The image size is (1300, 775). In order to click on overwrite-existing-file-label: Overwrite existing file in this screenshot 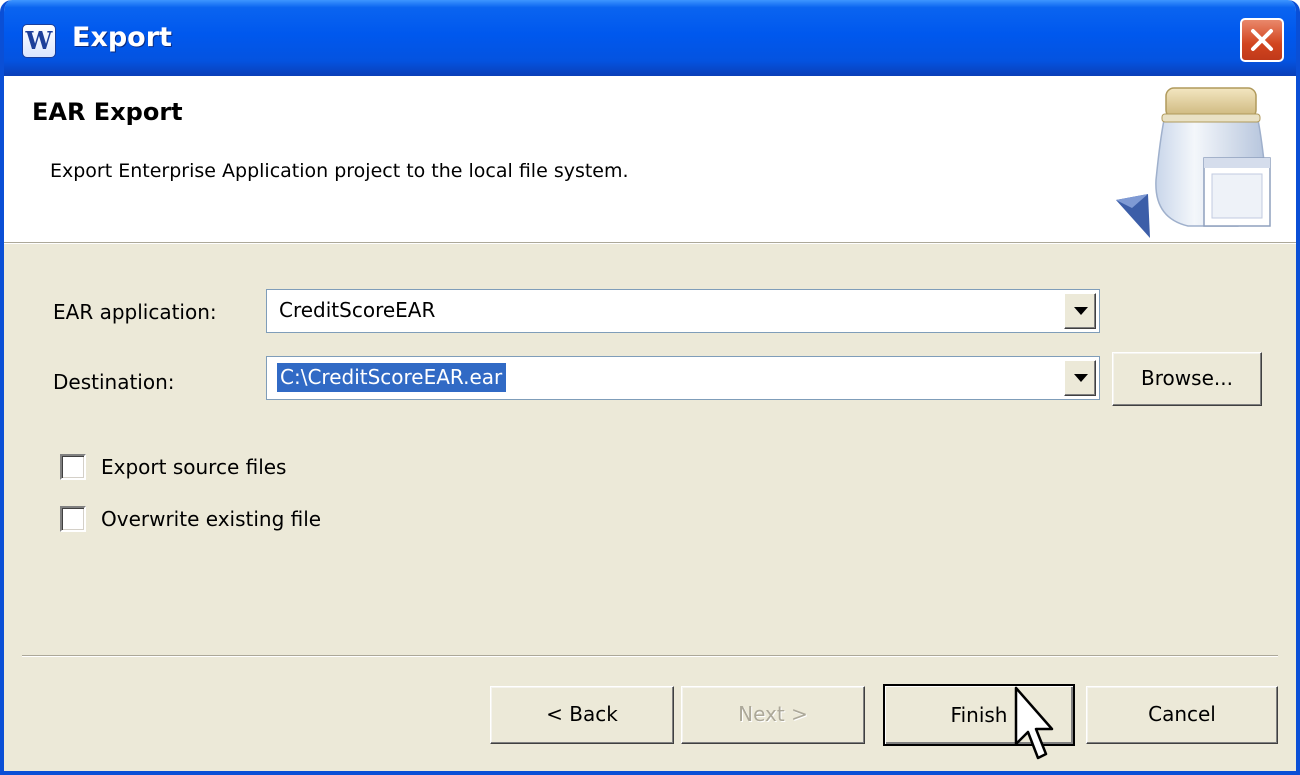, I will do `click(211, 519)`.